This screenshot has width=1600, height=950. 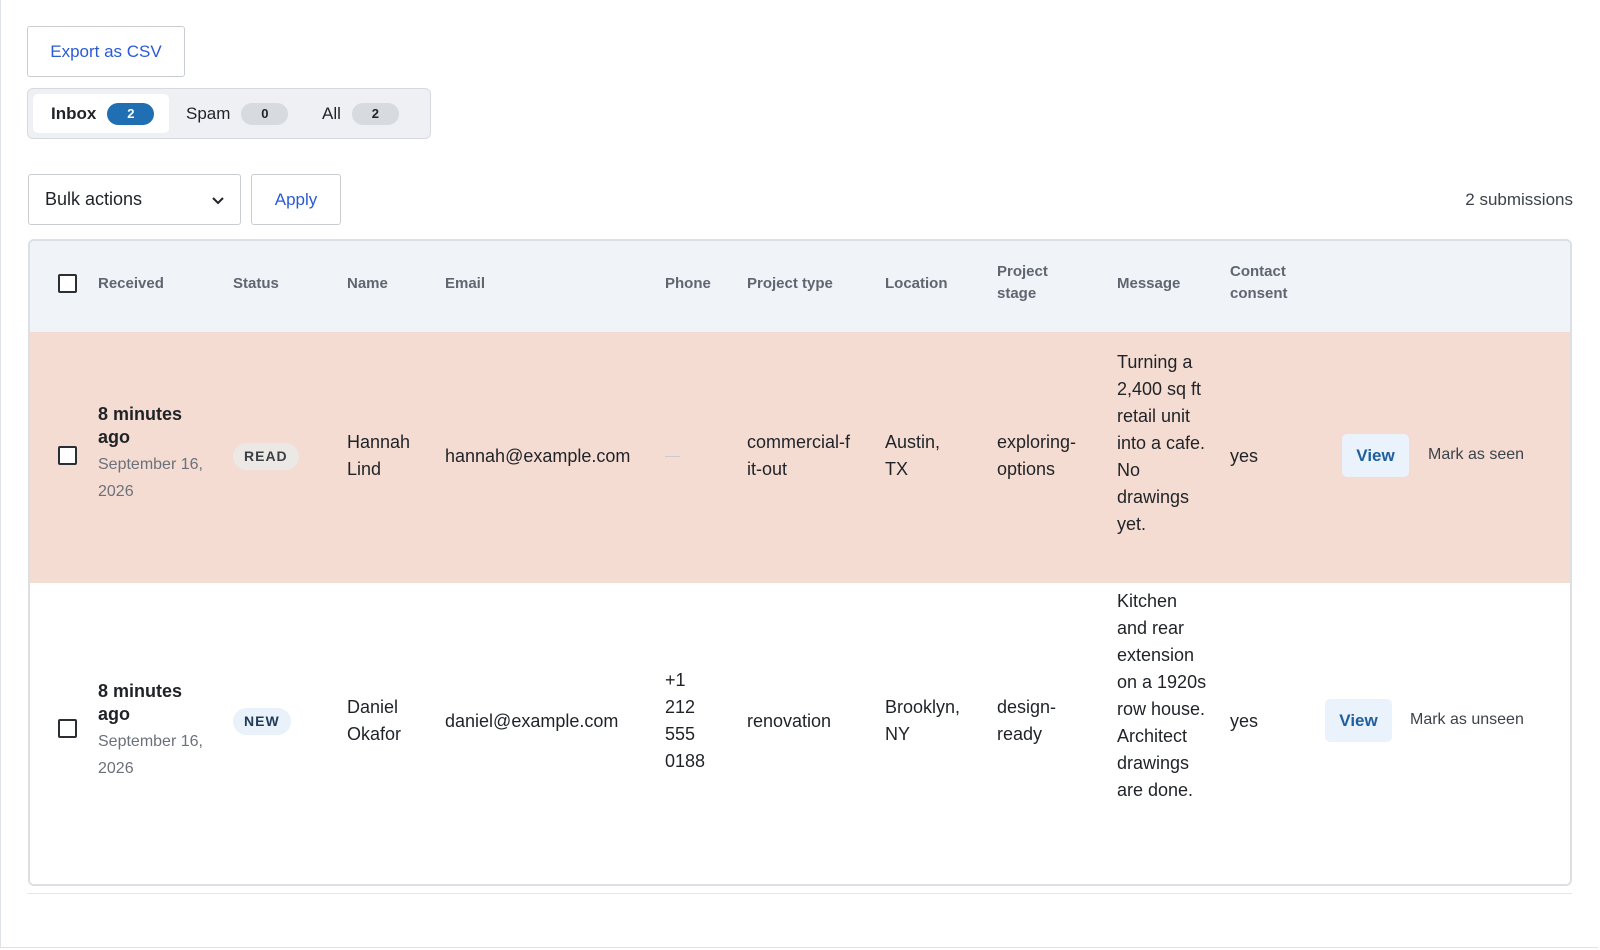 What do you see at coordinates (465, 284) in the screenshot?
I see `col-email: Email` at bounding box center [465, 284].